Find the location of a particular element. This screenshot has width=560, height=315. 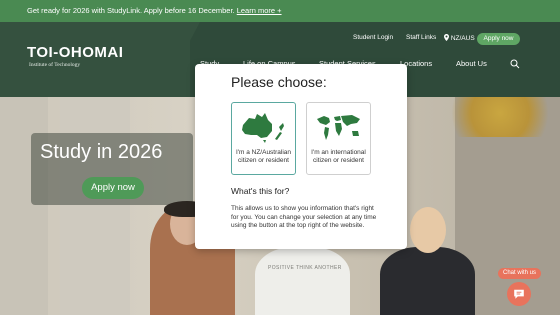

chat-button is located at coordinates (519, 294).